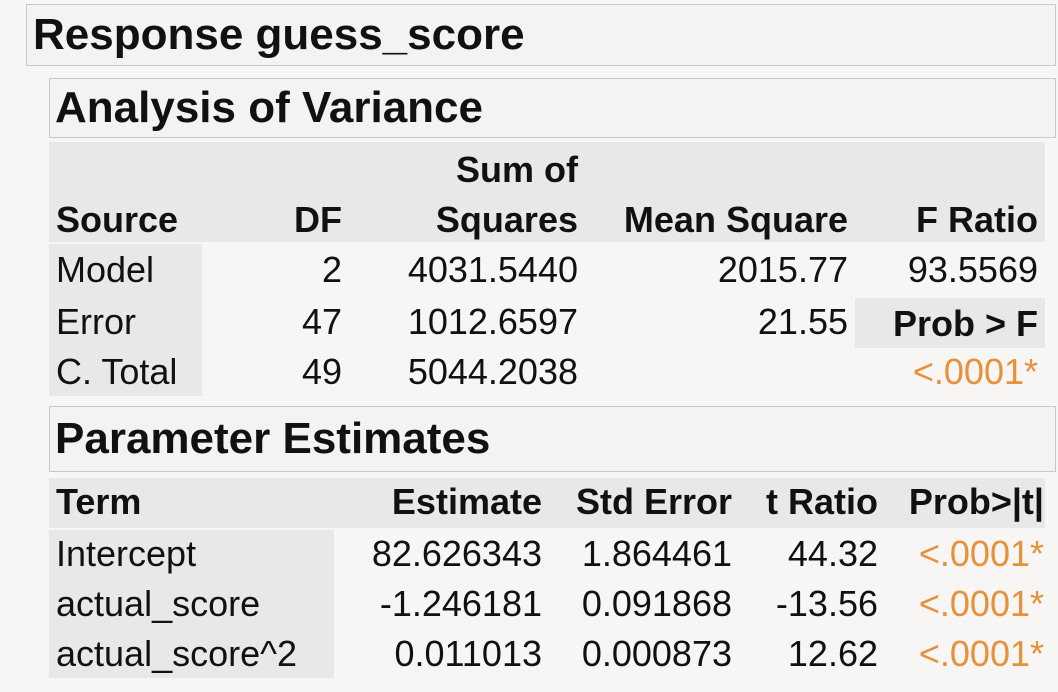 The width and height of the screenshot is (1058, 692). I want to click on anova-col-ms: Mean Square, so click(735, 219).